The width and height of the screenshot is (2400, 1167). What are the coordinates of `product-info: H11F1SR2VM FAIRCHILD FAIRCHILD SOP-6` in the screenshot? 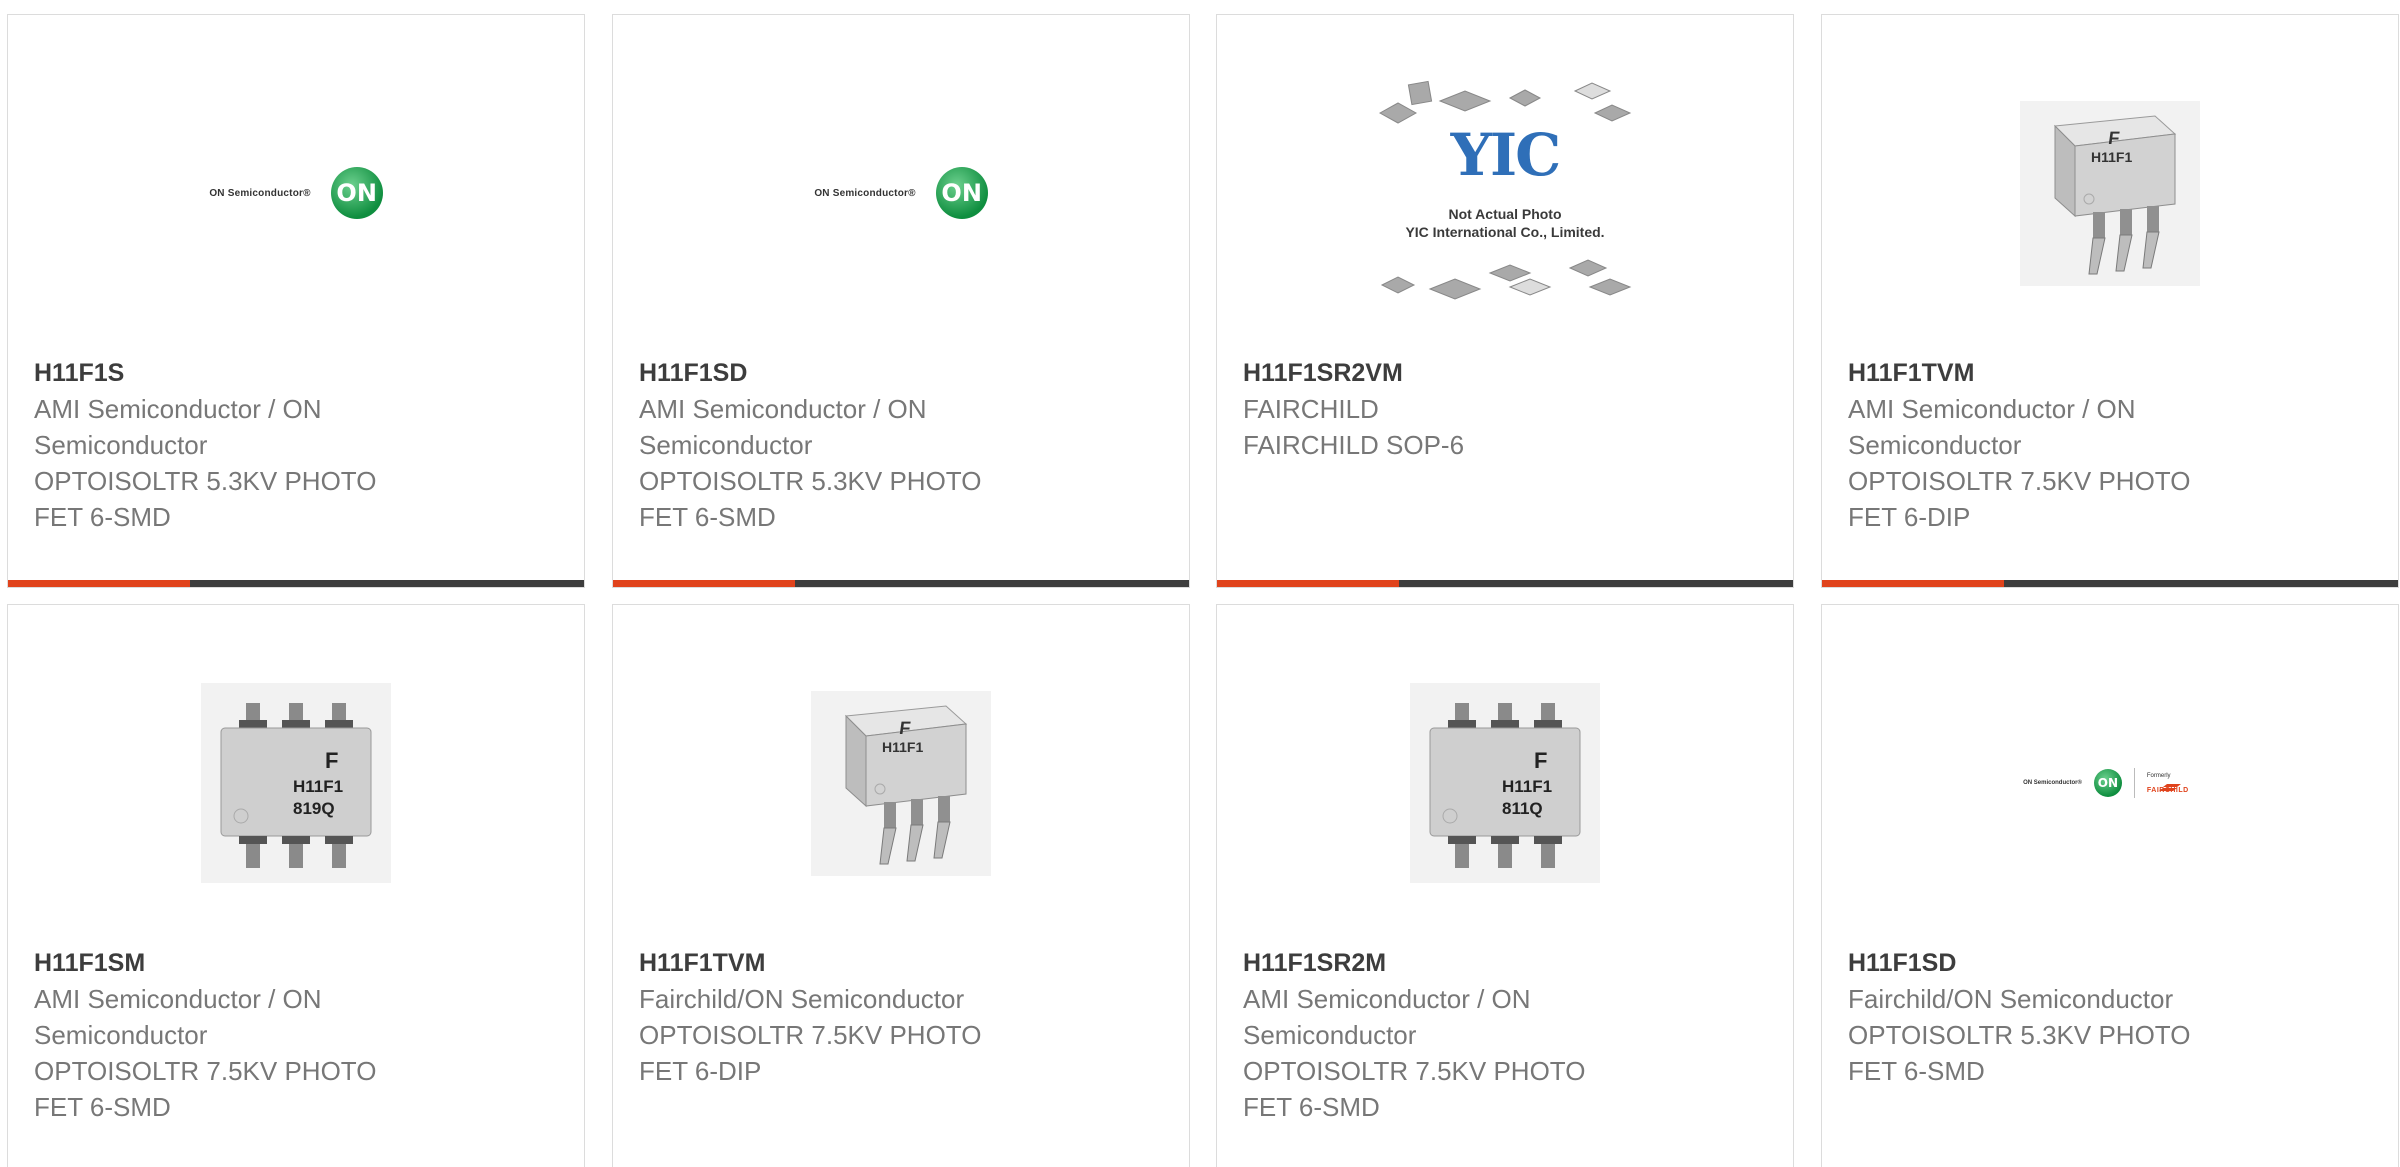 It's located at (1508, 409).